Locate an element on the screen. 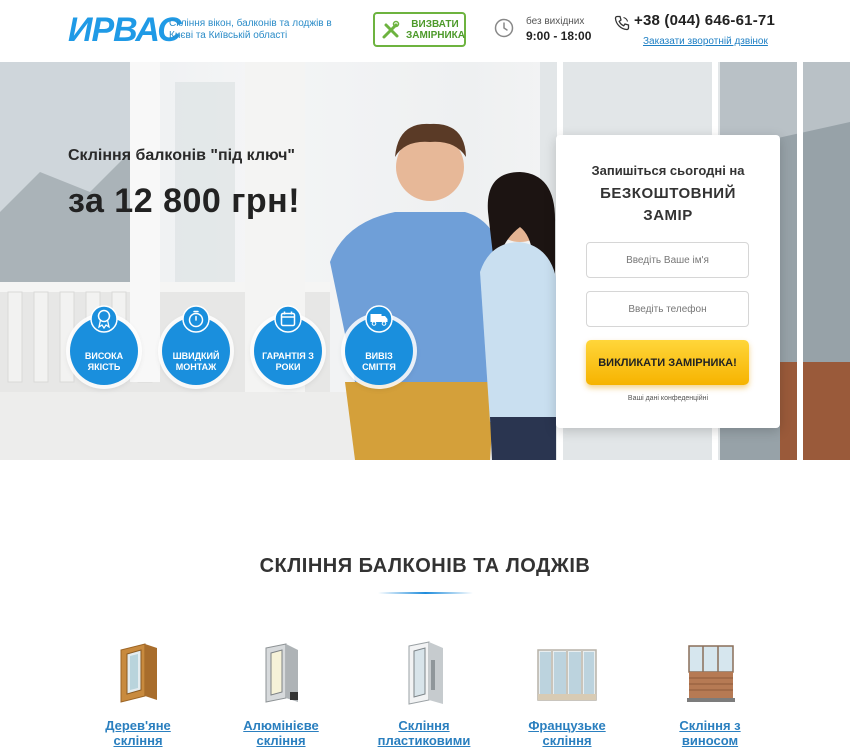 This screenshot has height=750, width=850. name-input is located at coordinates (667, 260).